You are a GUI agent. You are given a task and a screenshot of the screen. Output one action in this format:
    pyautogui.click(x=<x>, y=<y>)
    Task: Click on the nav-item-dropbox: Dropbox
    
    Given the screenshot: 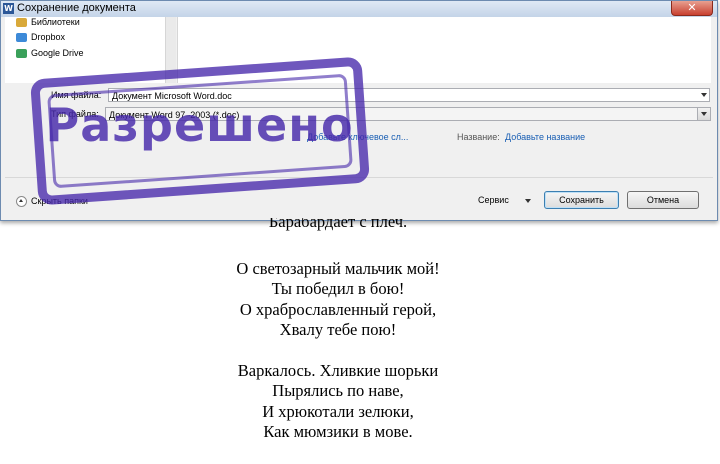 What is the action you would take?
    pyautogui.click(x=41, y=37)
    